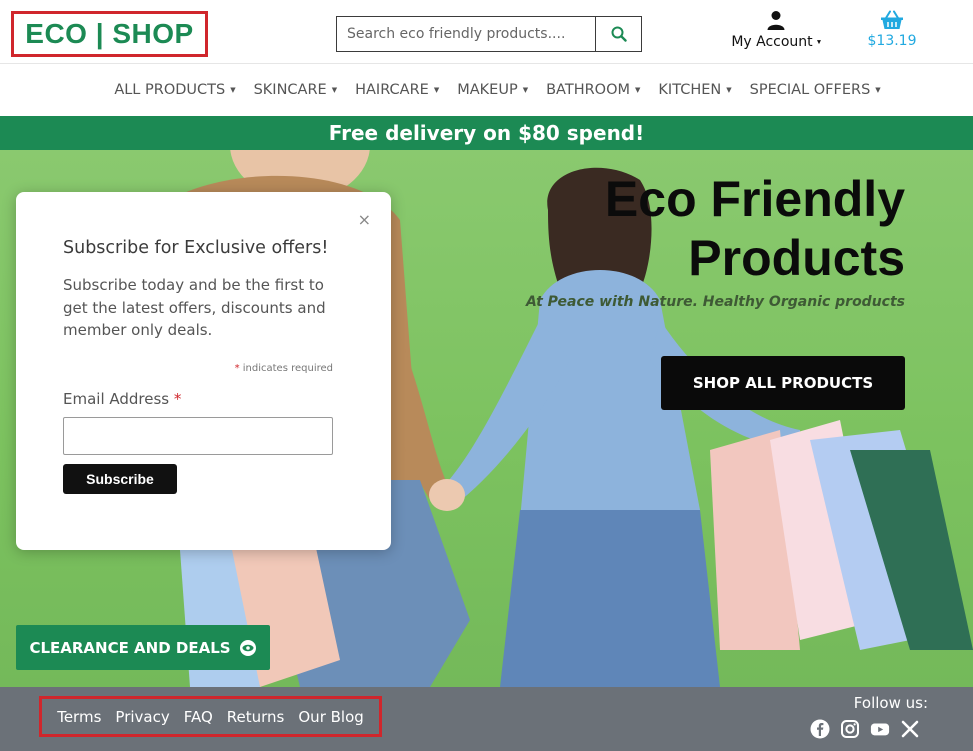 The image size is (973, 751). Describe the element at coordinates (880, 729) in the screenshot. I see `youtube-icon` at that location.